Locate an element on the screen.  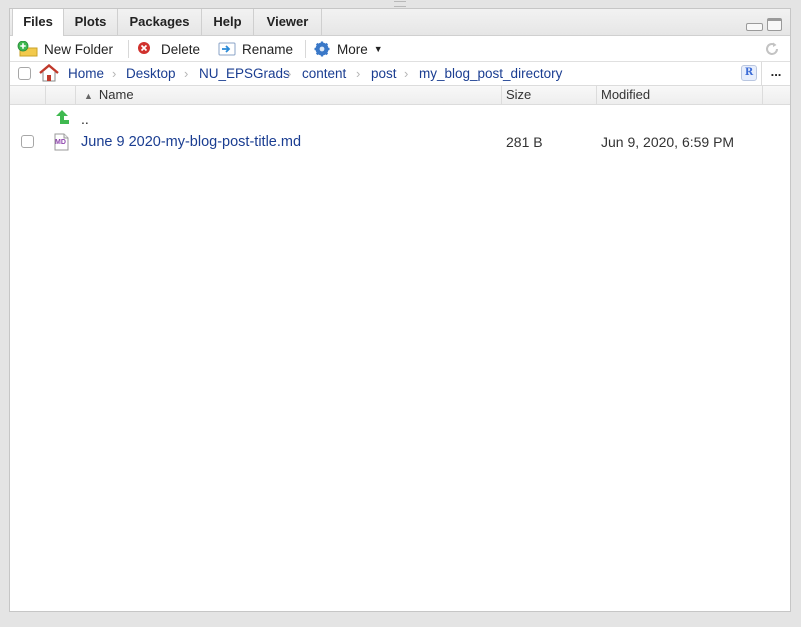
parent-directory-link: .. is located at coordinates (85, 119).